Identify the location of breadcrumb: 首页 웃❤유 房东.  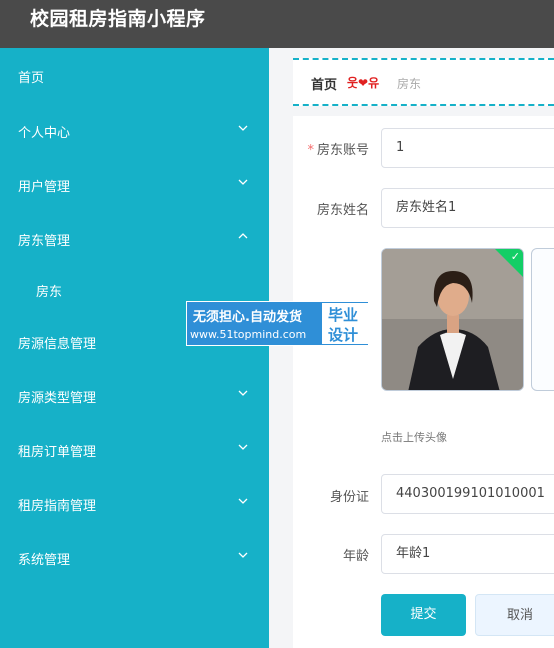
(423, 82).